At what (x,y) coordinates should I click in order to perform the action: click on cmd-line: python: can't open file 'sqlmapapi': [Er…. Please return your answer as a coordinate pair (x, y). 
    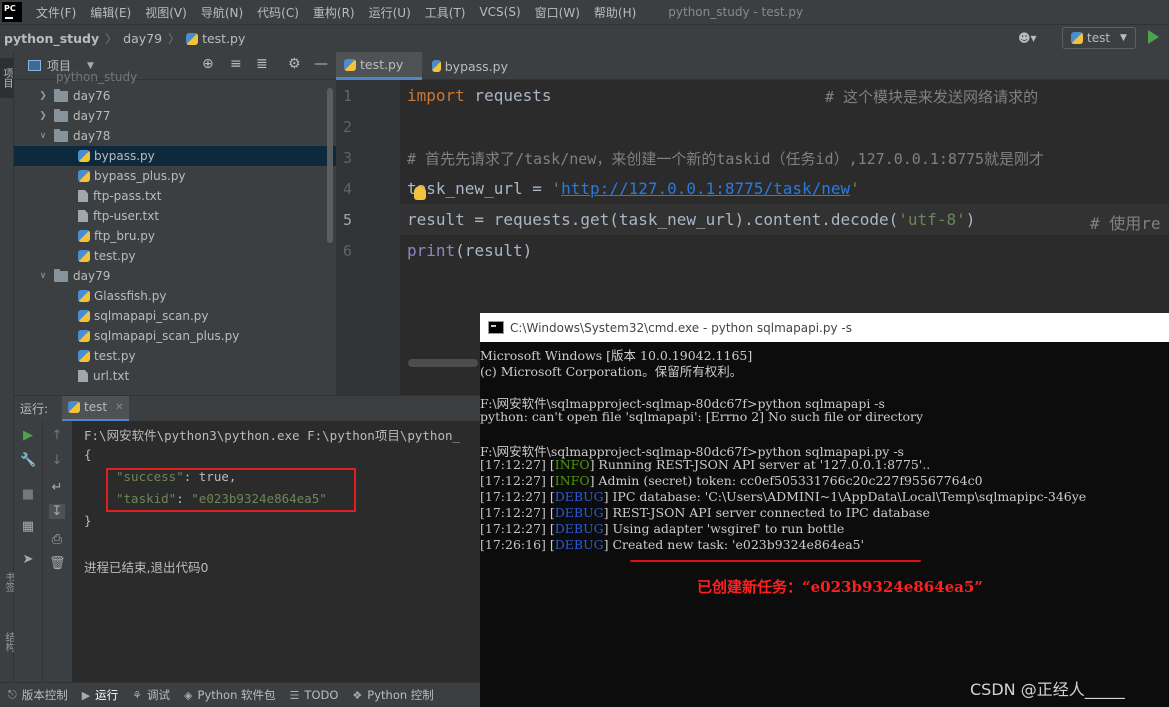
    Looking at the image, I should click on (702, 416).